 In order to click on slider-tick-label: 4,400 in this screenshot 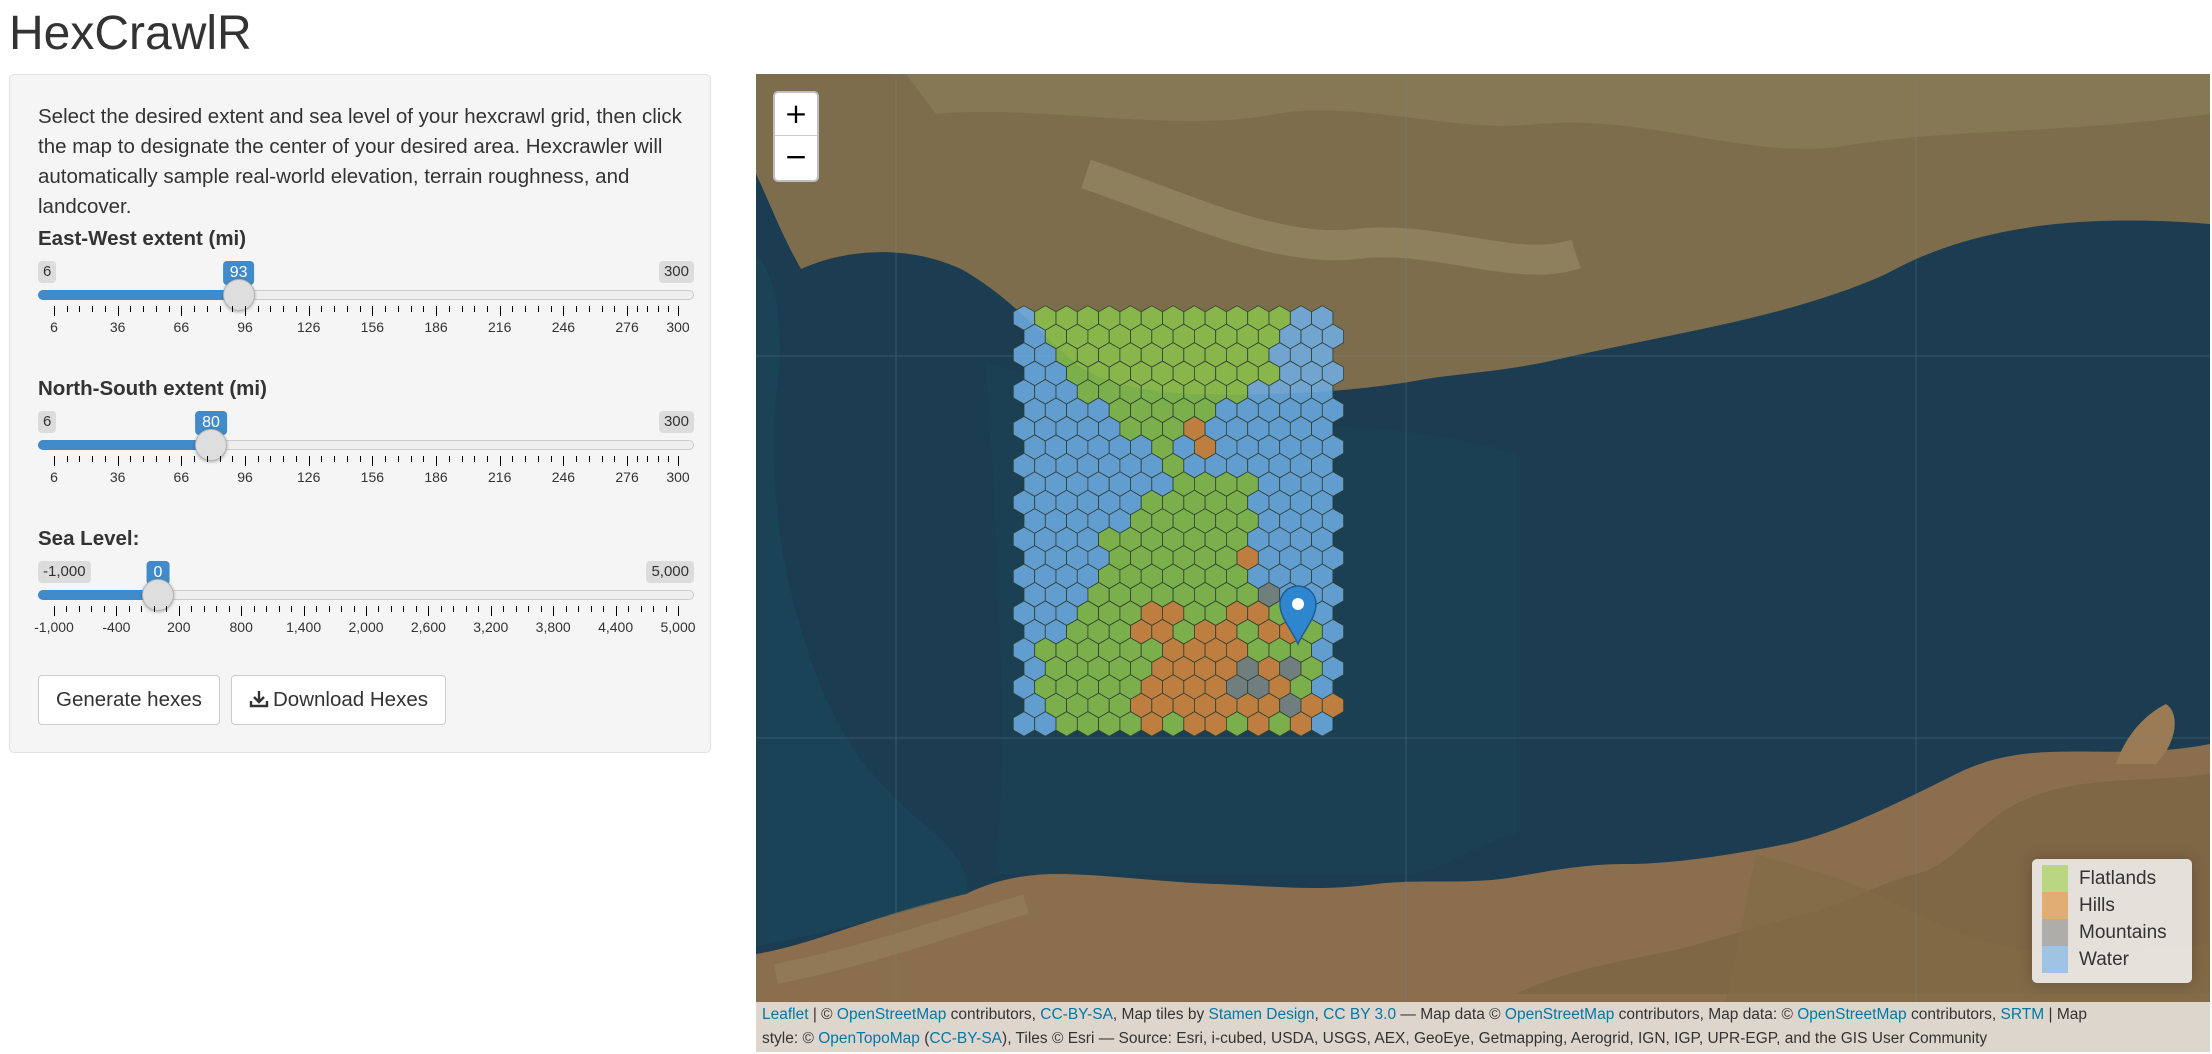, I will do `click(616, 627)`.